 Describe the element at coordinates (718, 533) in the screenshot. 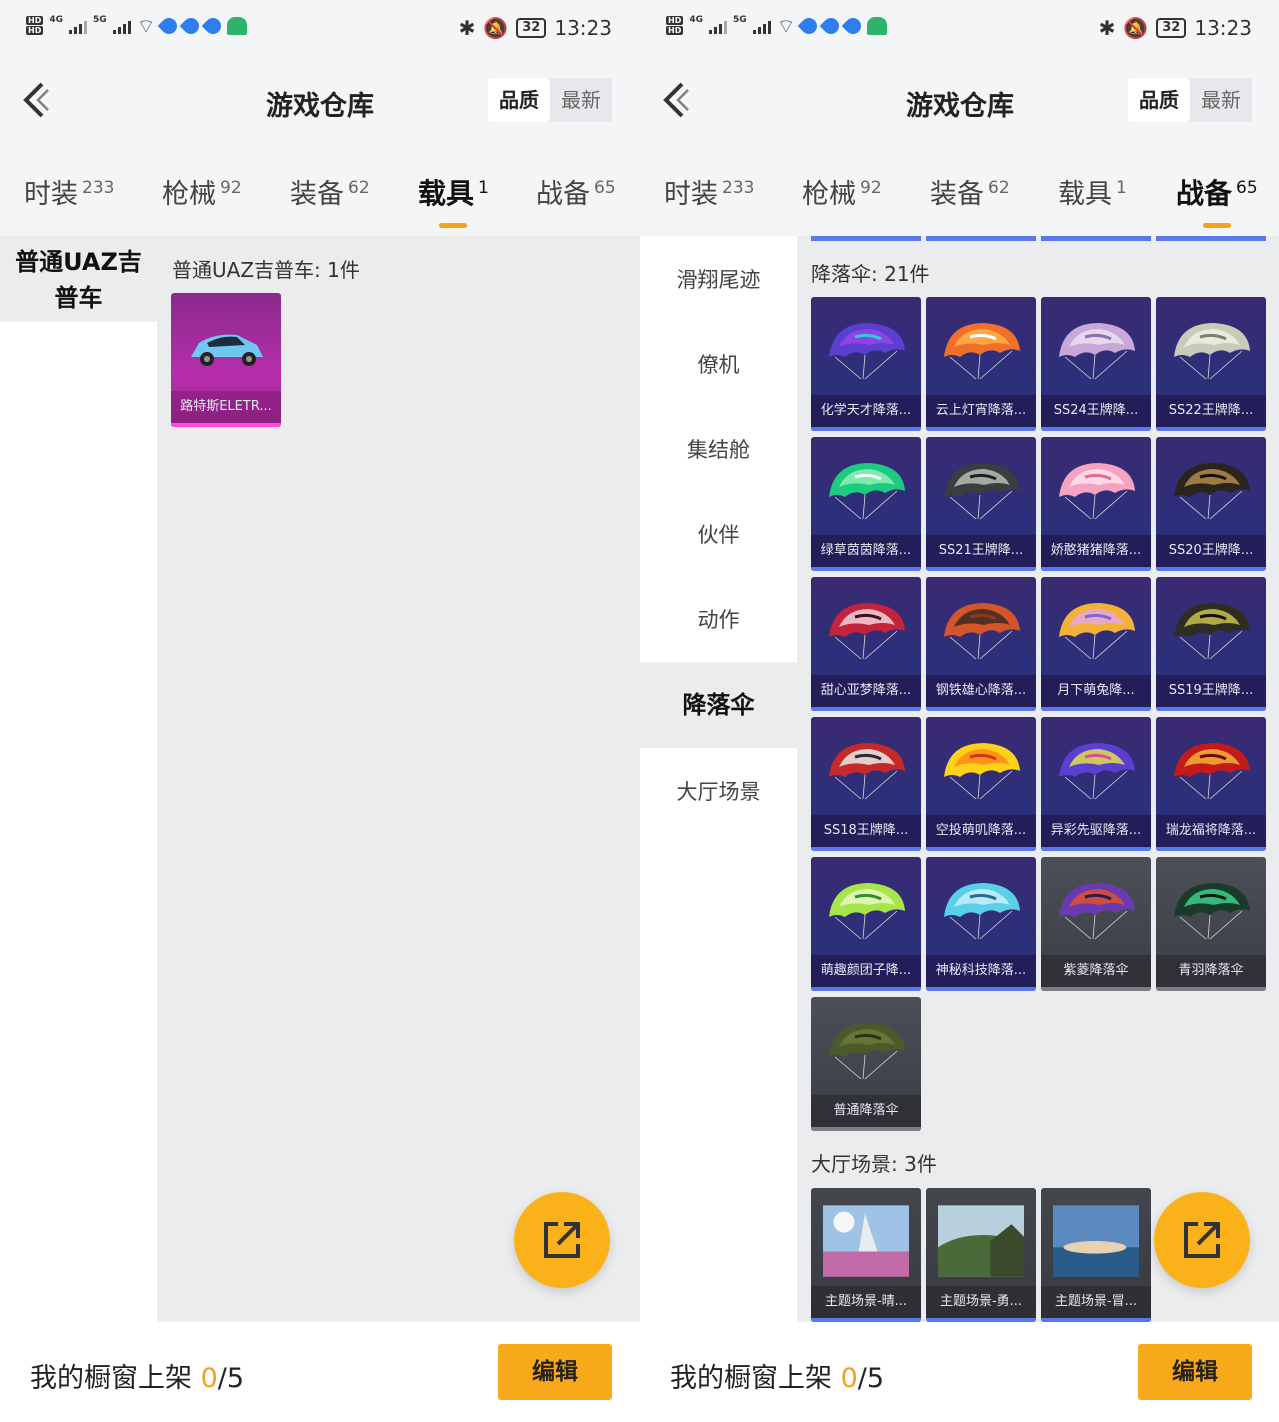

I see `sidebar-item-companion: 伙伴` at that location.